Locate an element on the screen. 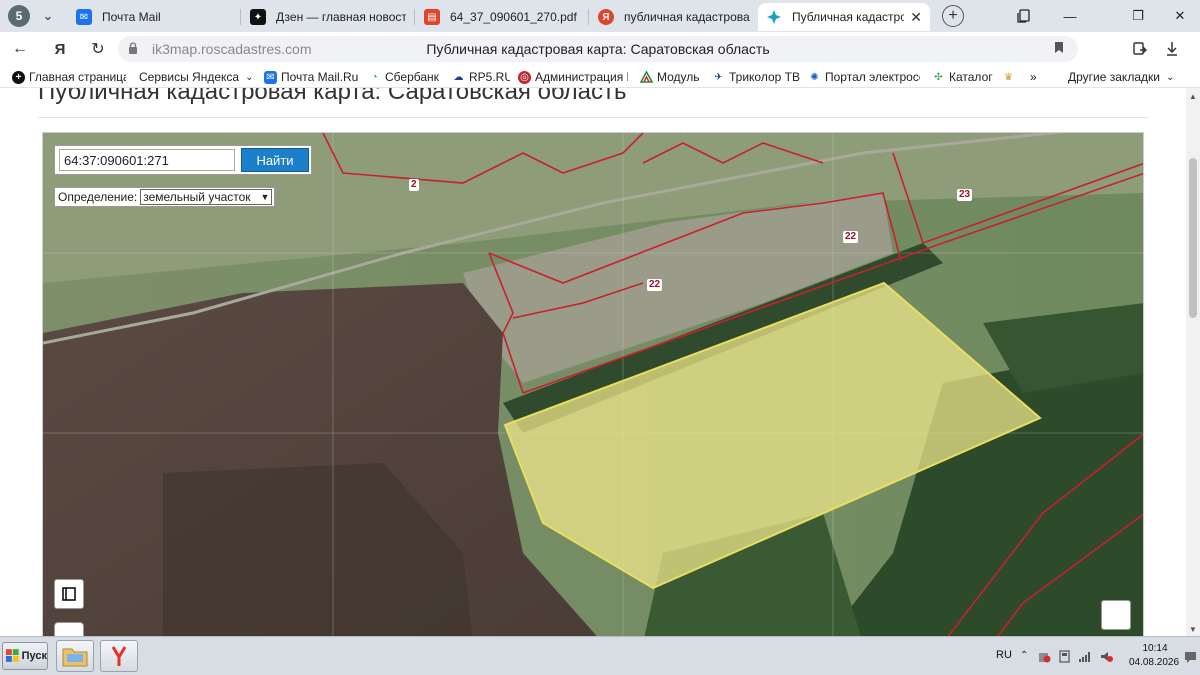  tab-pdf: ▤ 64_37_090601_270.pdf is located at coordinates (502, 17).